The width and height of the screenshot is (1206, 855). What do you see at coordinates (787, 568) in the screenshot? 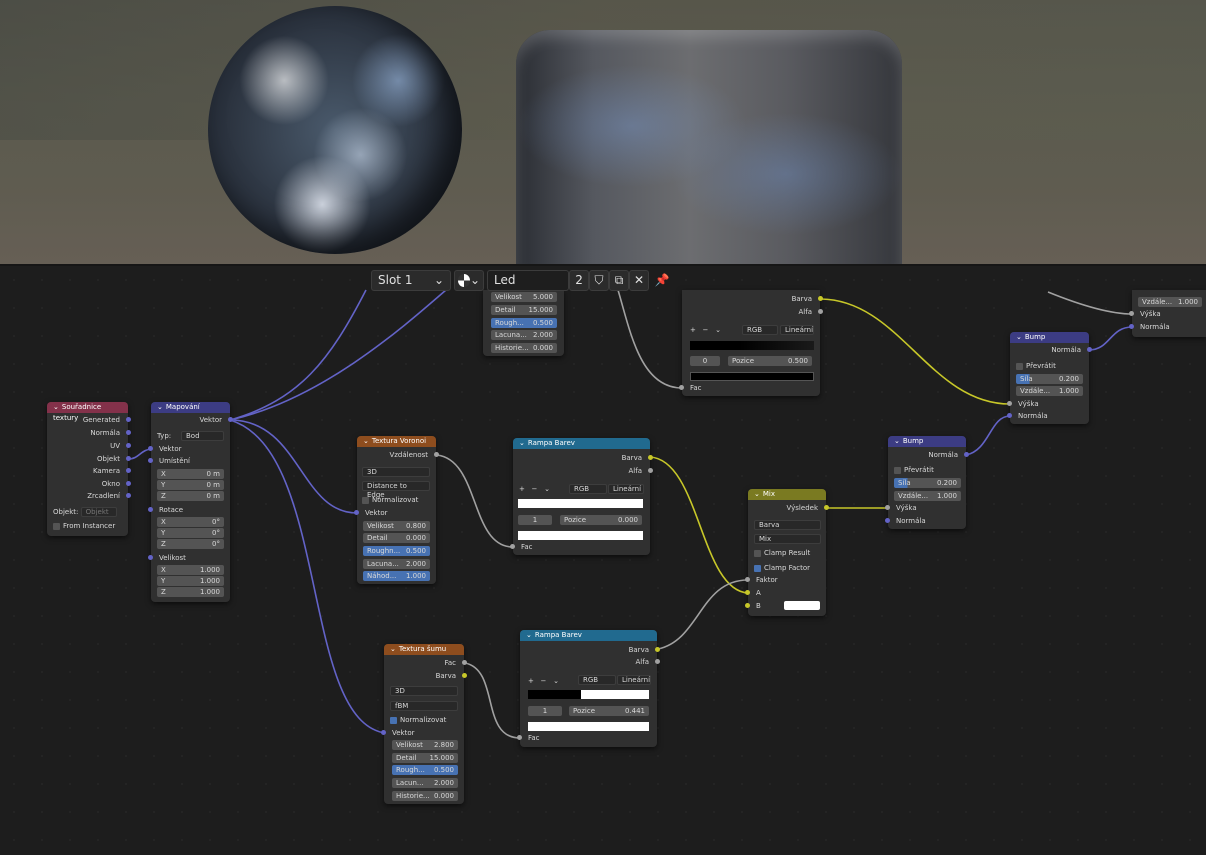
I see `clamp-factor-checkbox: Clamp Factor` at bounding box center [787, 568].